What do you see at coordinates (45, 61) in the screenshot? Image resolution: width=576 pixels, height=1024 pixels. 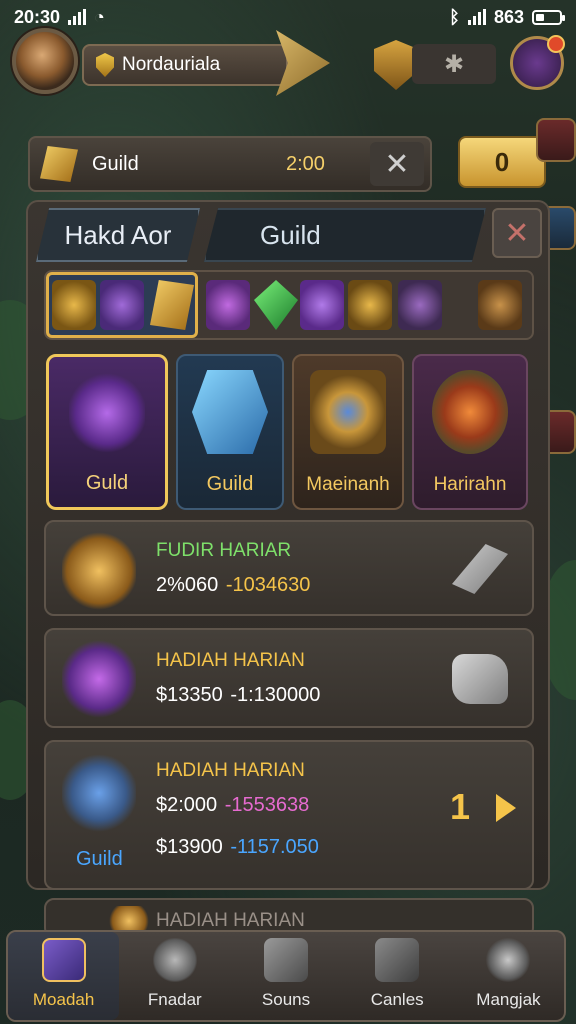 I see `player-avatar` at bounding box center [45, 61].